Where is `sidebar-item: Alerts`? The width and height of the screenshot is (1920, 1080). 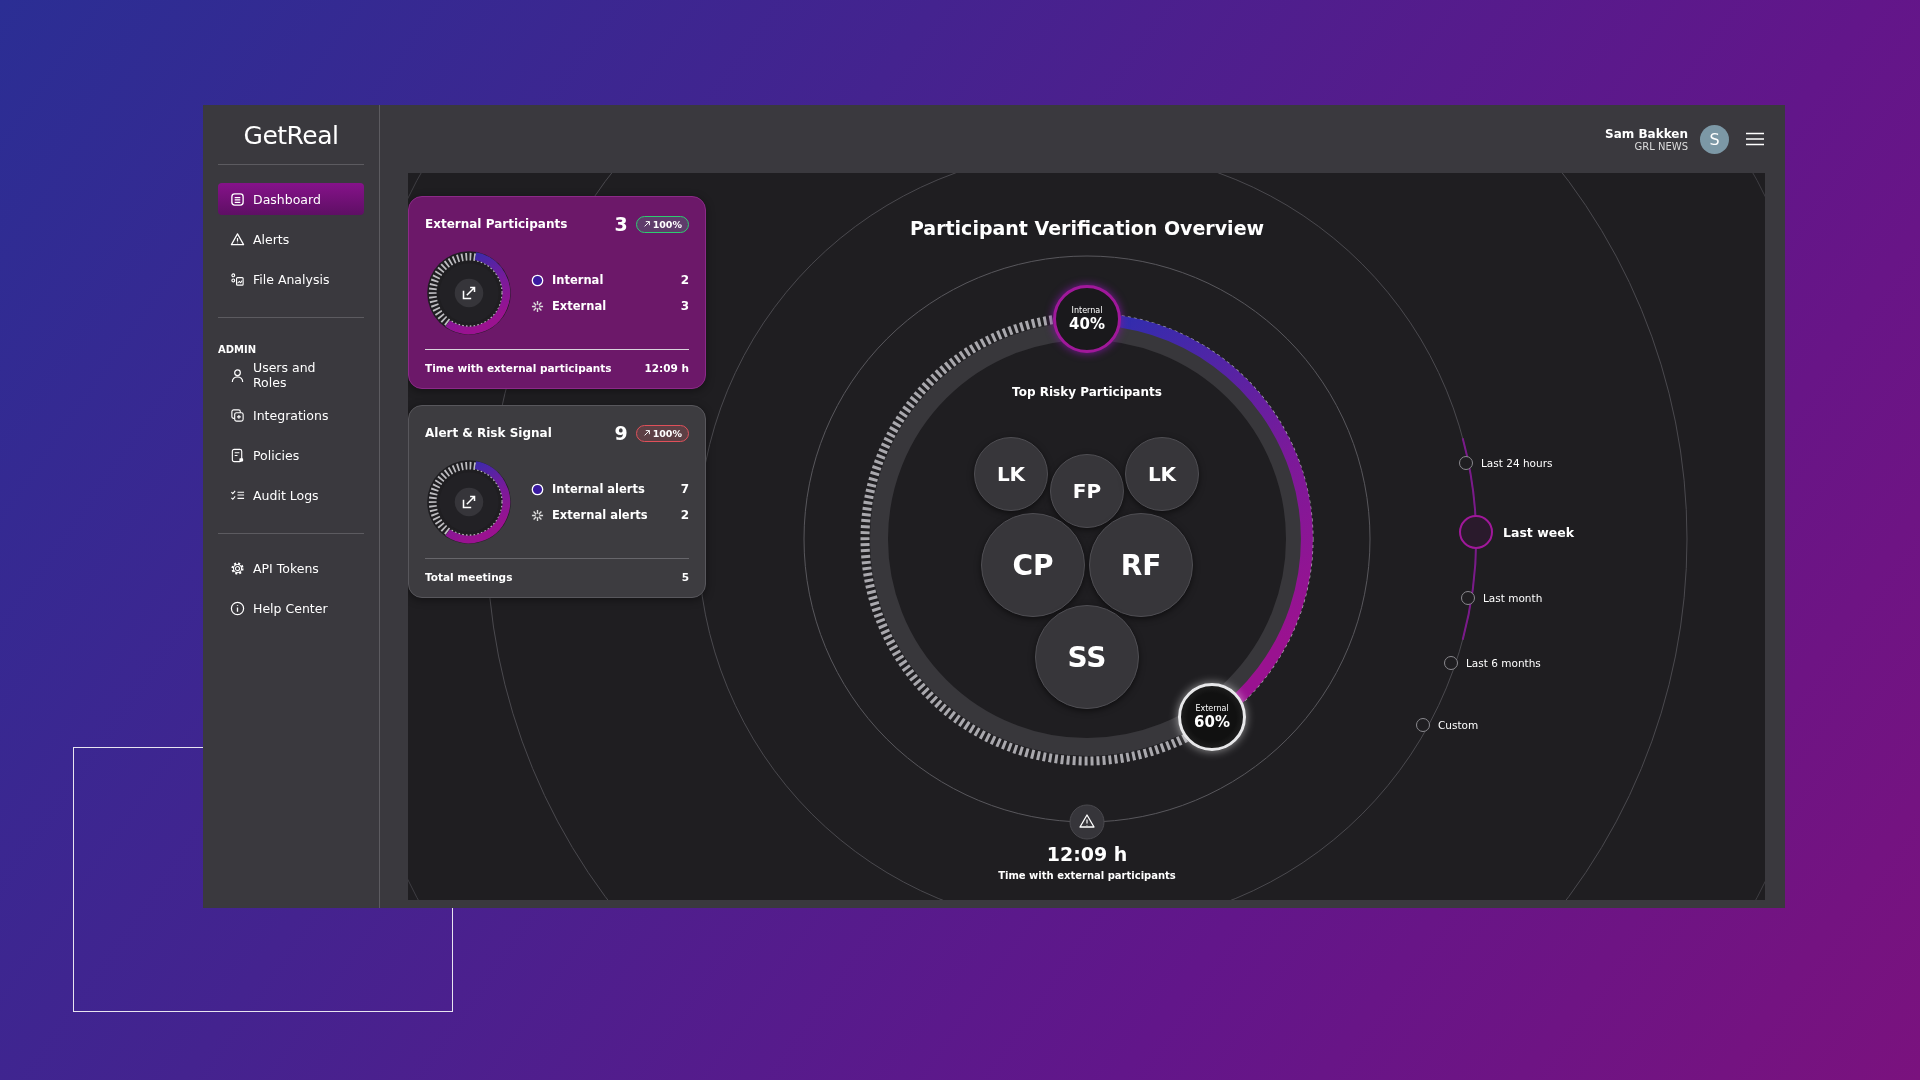 sidebar-item: Alerts is located at coordinates (291, 239).